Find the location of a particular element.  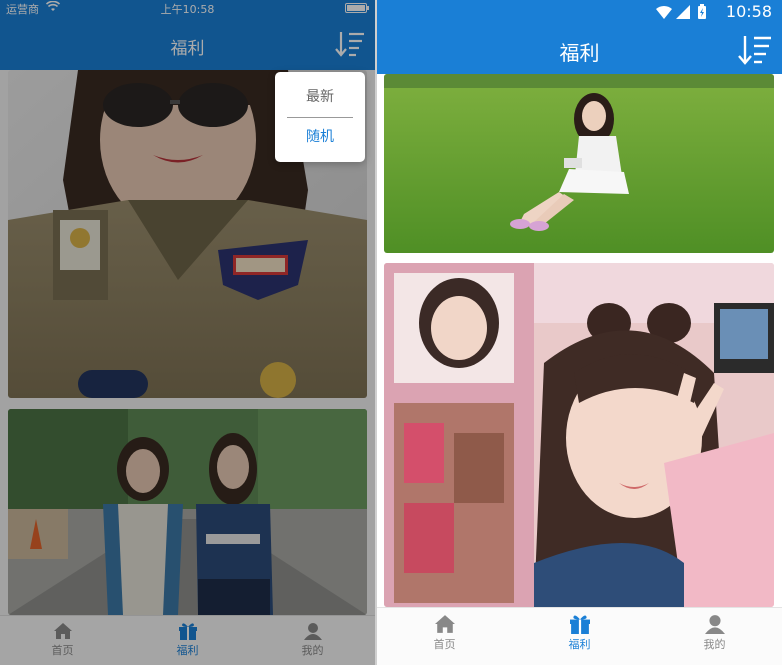

sort-option-random: 随机 is located at coordinates (320, 137).